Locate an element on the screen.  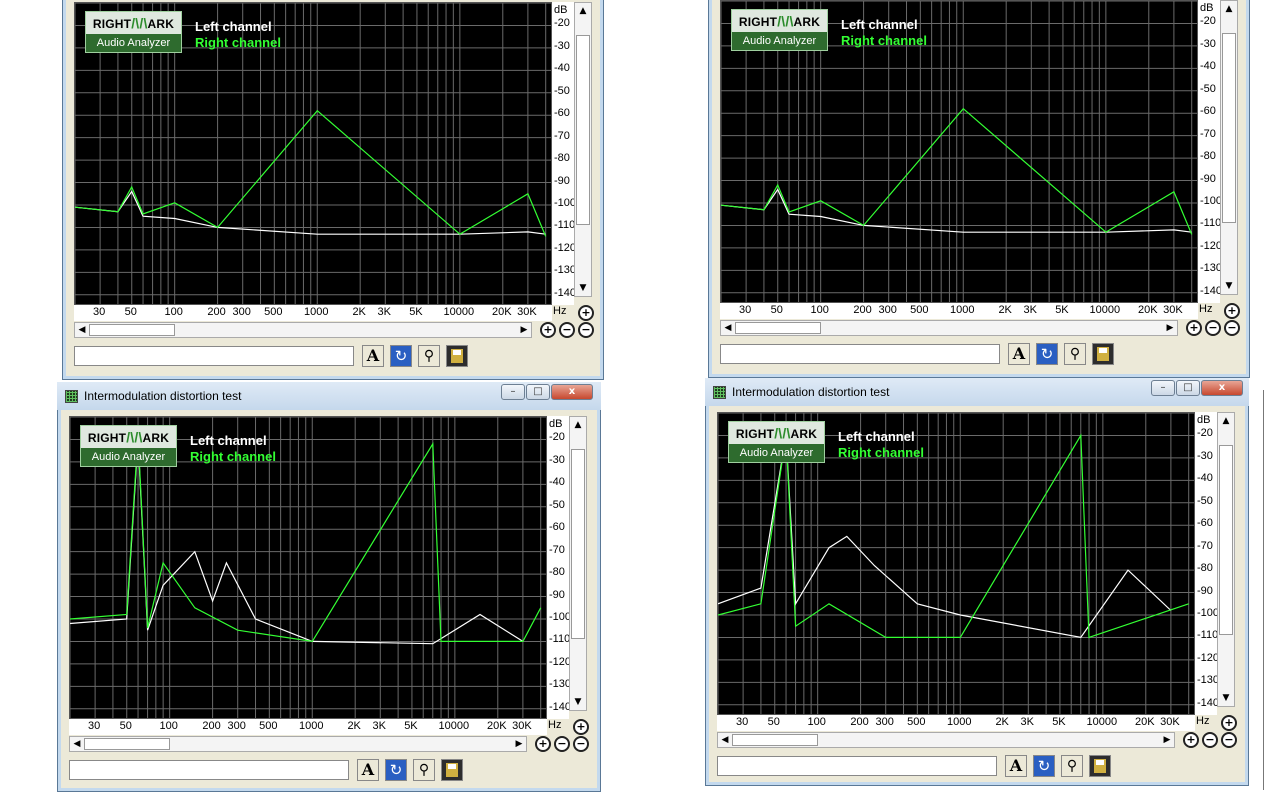
status-field is located at coordinates (857, 766).